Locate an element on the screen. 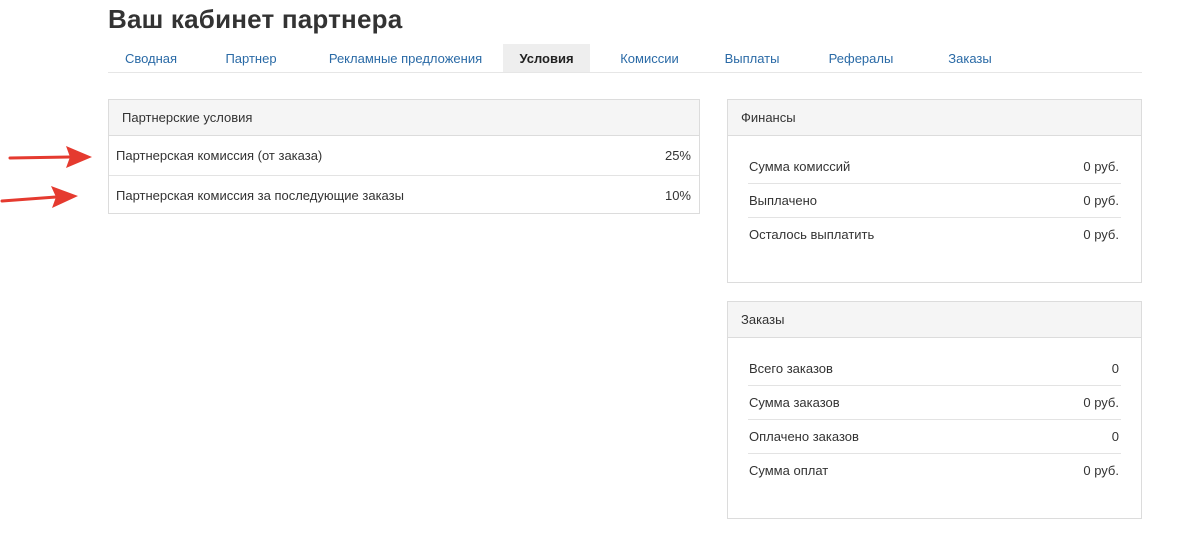 The image size is (1200, 550). orders-label: Всего заказов is located at coordinates (791, 368).